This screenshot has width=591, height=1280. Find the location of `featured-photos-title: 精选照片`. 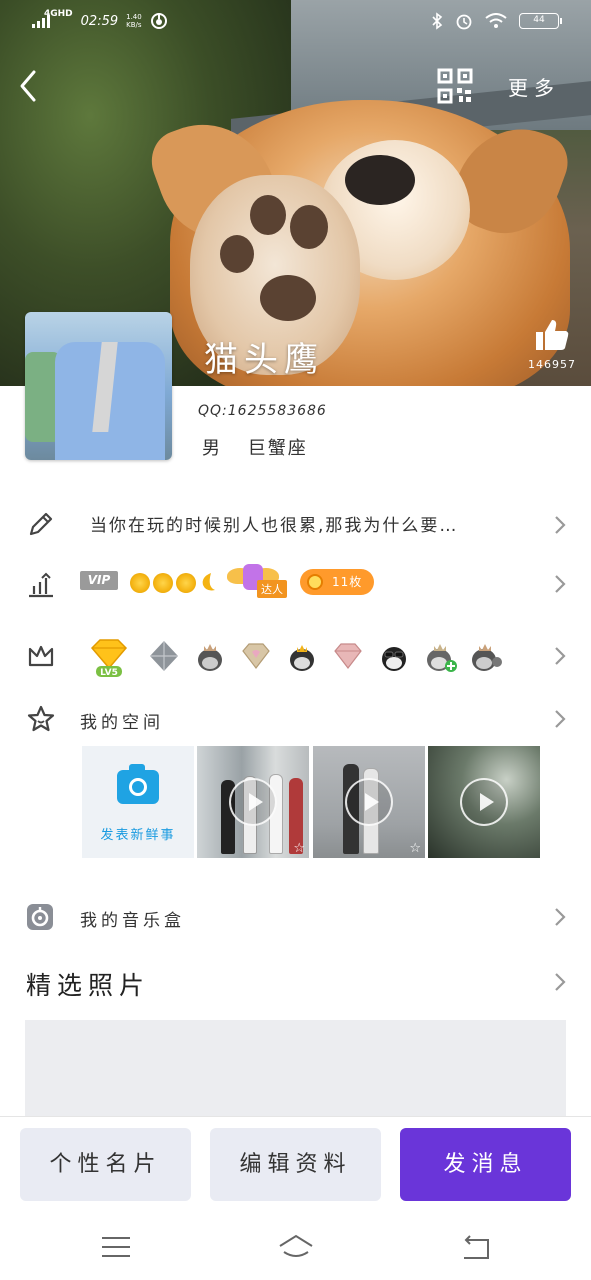

featured-photos-title: 精选照片 is located at coordinates (88, 984).